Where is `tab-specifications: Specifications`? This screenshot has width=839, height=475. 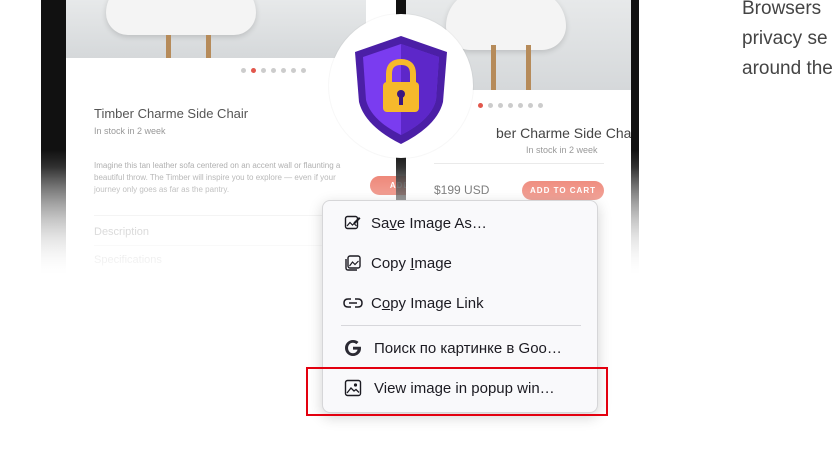
tab-specifications: Specifications is located at coordinates (128, 260).